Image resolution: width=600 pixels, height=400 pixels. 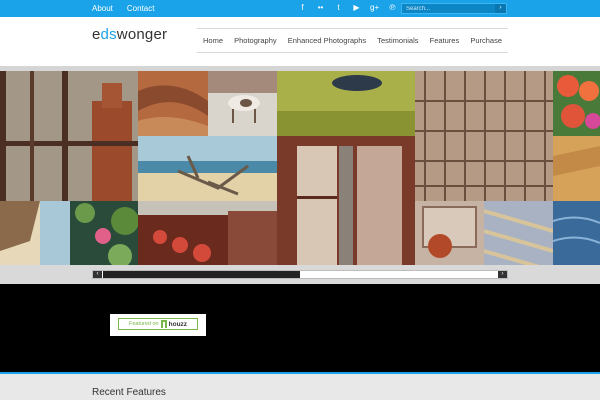 I want to click on photo-golden-pattern, so click(x=576, y=168).